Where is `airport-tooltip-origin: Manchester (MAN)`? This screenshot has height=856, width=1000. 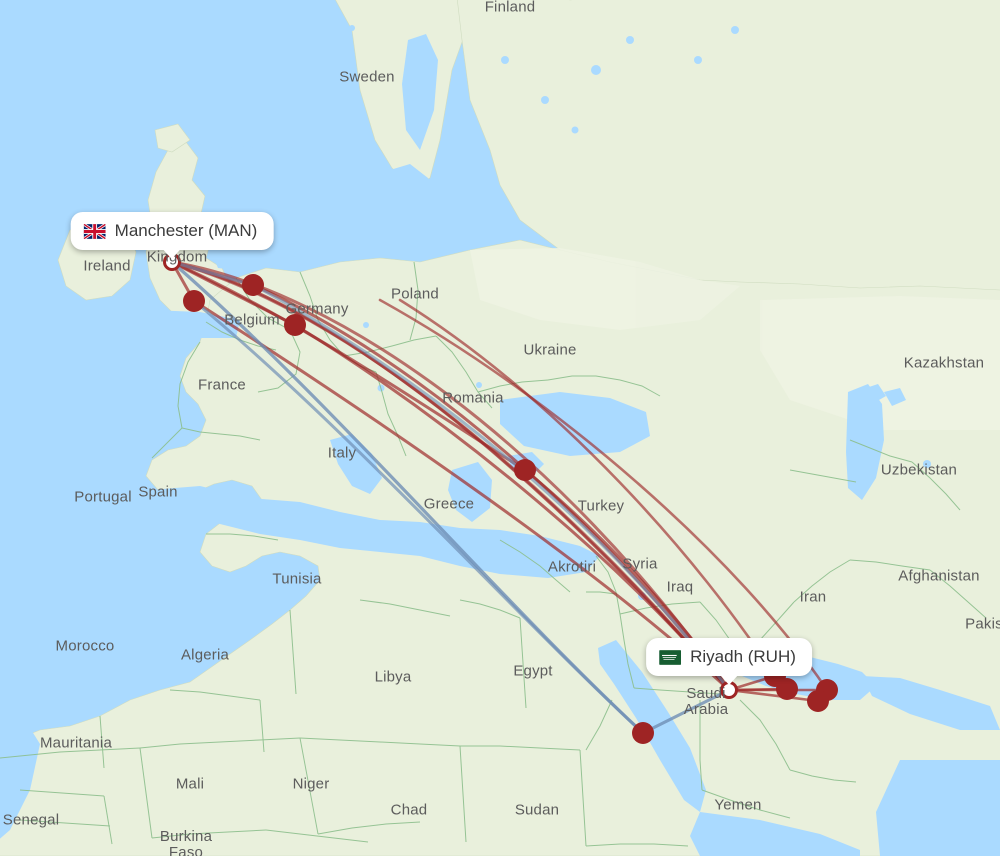
airport-tooltip-origin: Manchester (MAN) is located at coordinates (172, 235).